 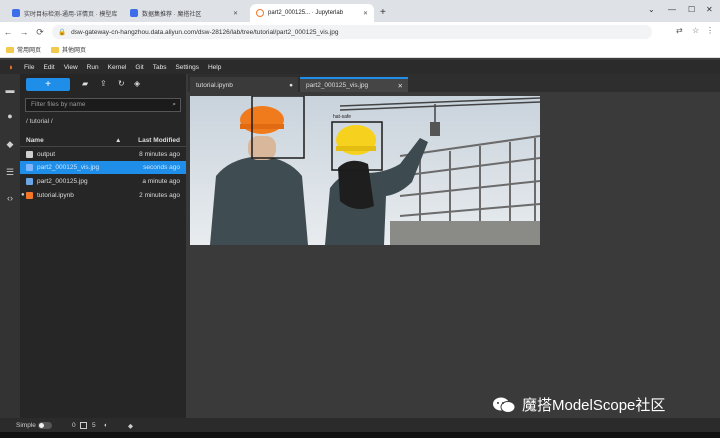 I want to click on code-icon: ‹›, so click(x=10, y=198).